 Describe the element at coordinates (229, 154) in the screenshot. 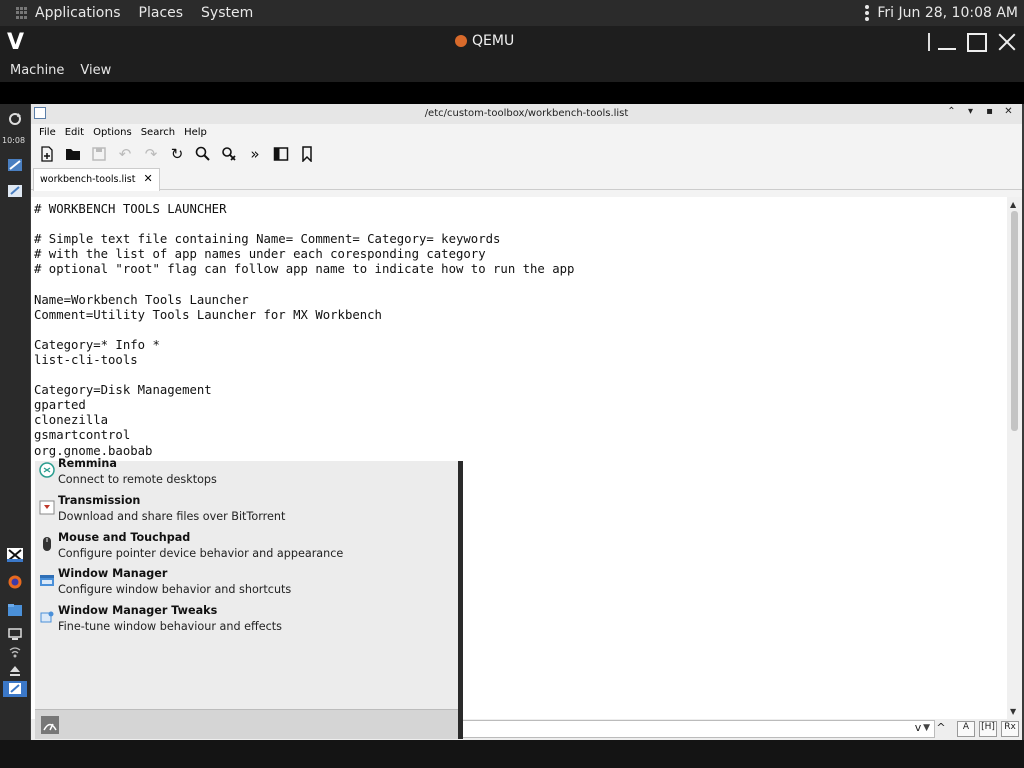

I see `find-replace-icon` at that location.